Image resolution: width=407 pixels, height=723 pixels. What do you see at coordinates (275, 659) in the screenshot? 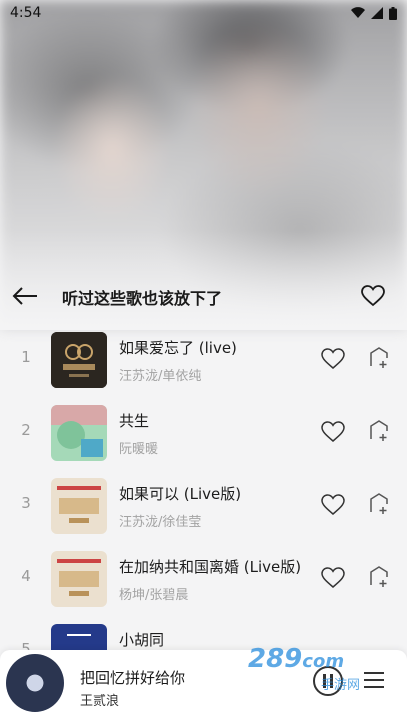
I see `watermark-brand: 289` at bounding box center [275, 659].